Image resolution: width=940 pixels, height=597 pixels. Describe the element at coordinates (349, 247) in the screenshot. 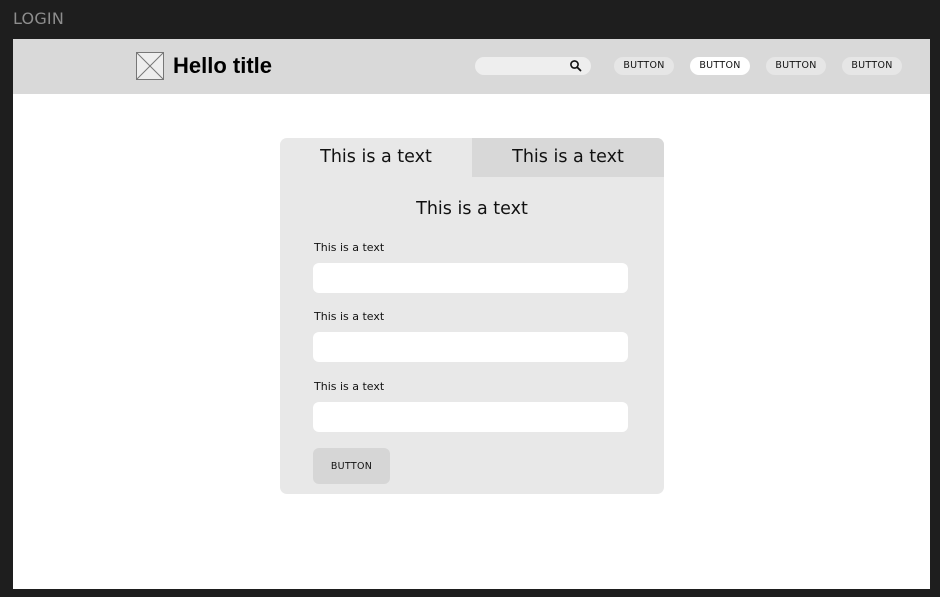

I see `field-label-1: This is a text` at that location.